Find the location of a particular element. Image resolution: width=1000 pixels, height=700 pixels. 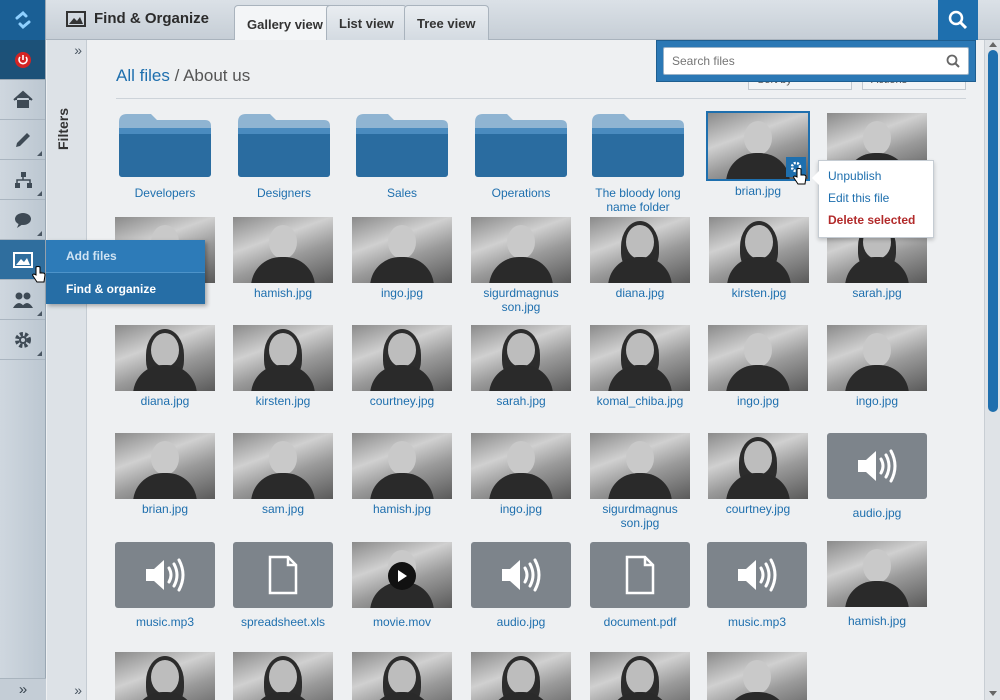

filters-label: Filters is located at coordinates (63, 129).